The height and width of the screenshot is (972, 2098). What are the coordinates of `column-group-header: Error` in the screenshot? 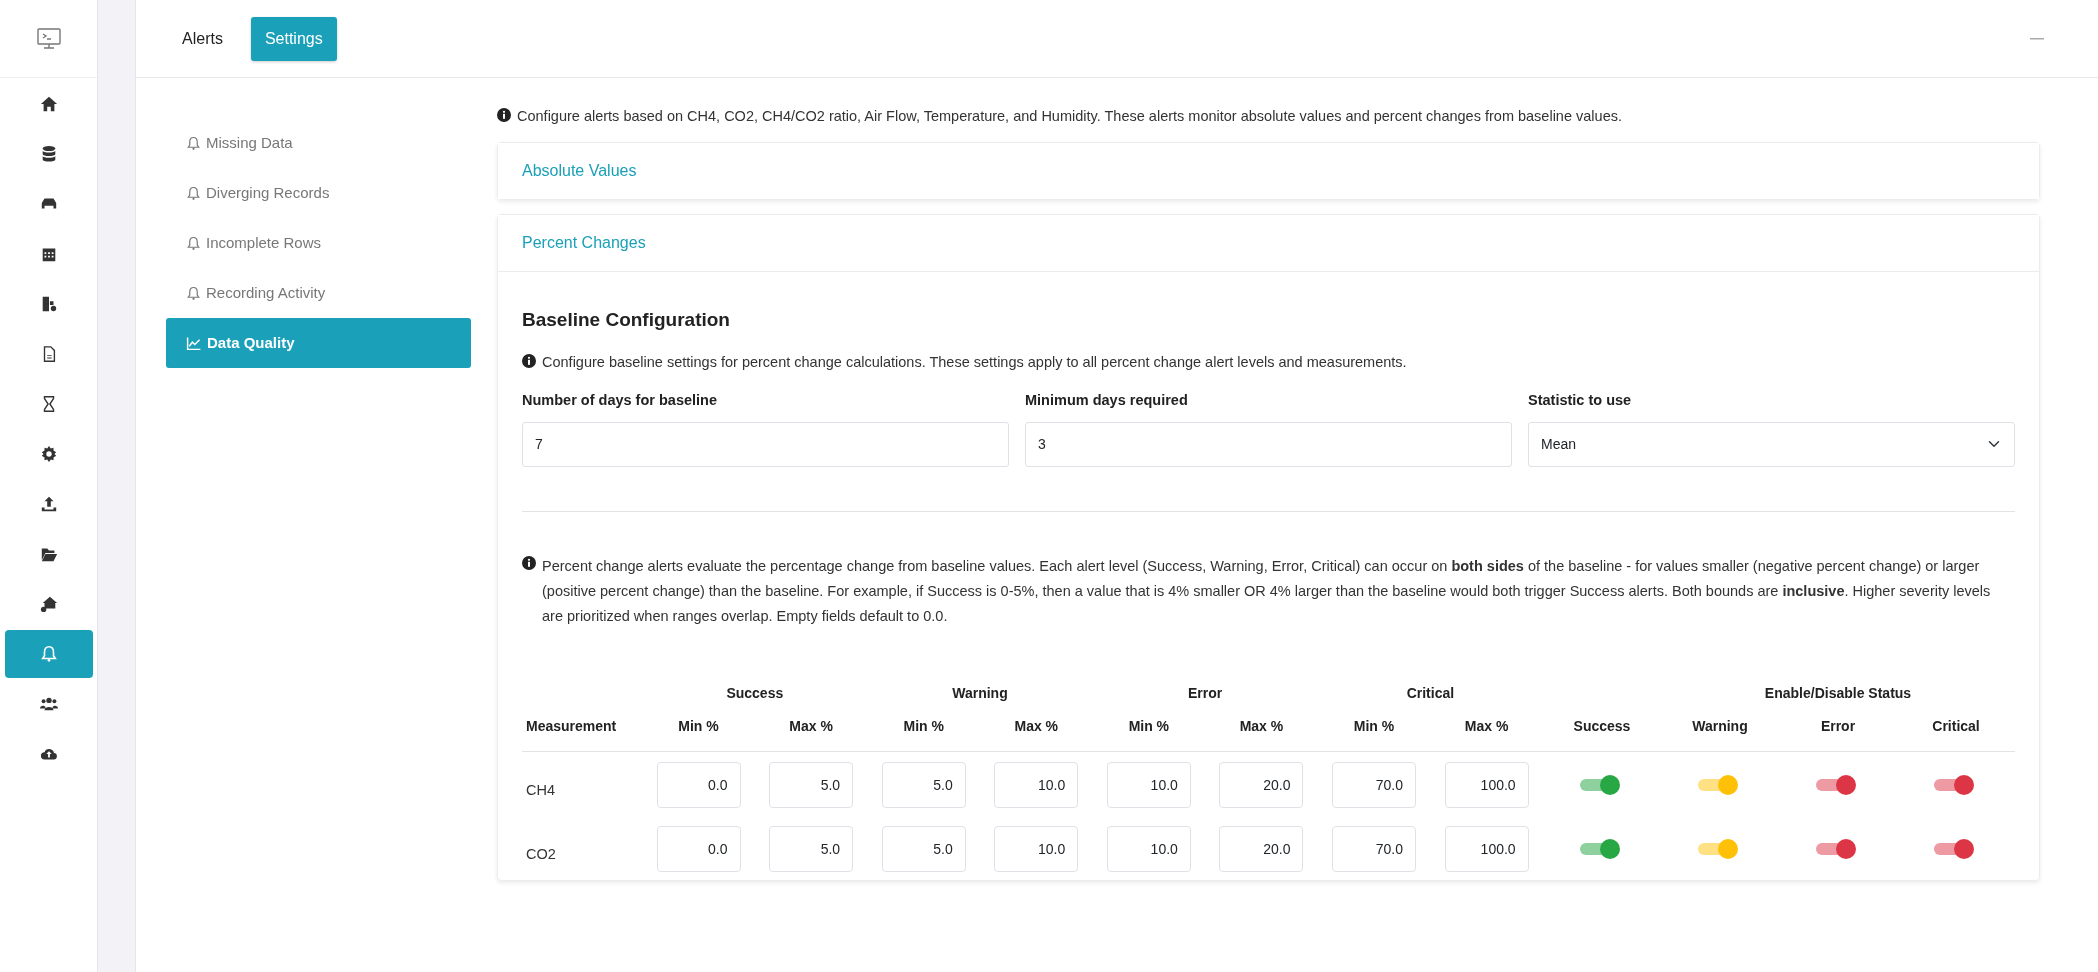 It's located at (1205, 693).